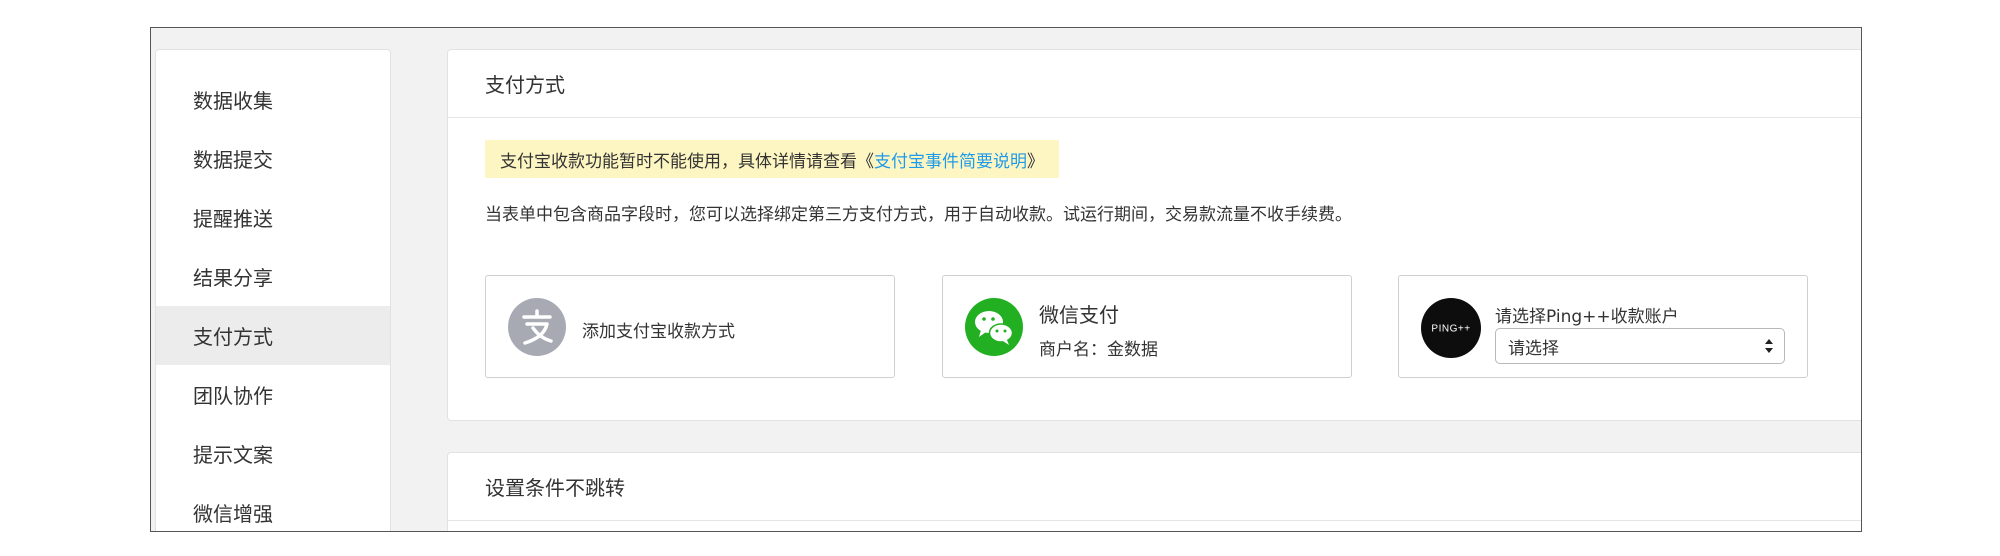 This screenshot has height=556, width=2000. What do you see at coordinates (994, 327) in the screenshot?
I see `wechat-icon` at bounding box center [994, 327].